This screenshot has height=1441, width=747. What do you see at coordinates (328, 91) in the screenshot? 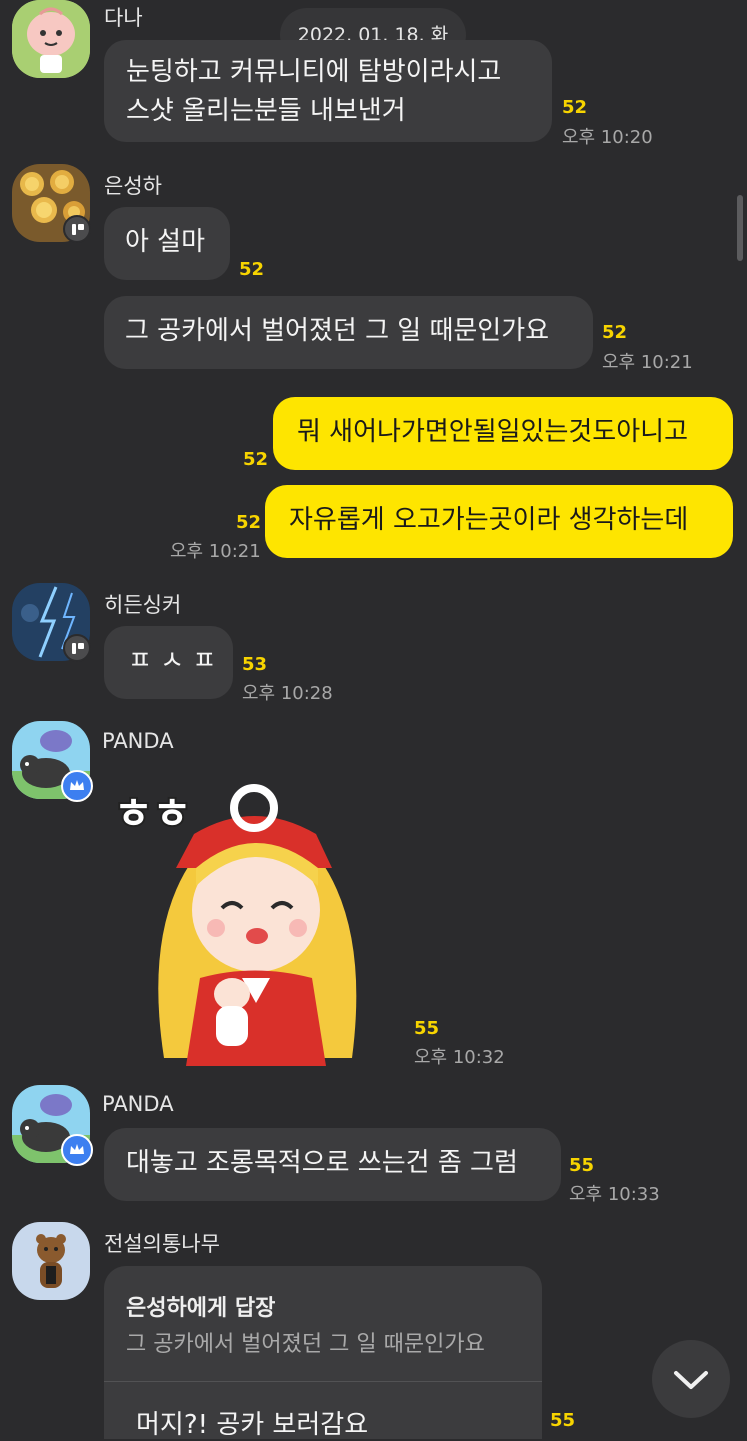
I see `message-bubble: 눈팅하고 커뮤니티에 탐방이라시고 스샷 올리는분들 내보낸거` at bounding box center [328, 91].